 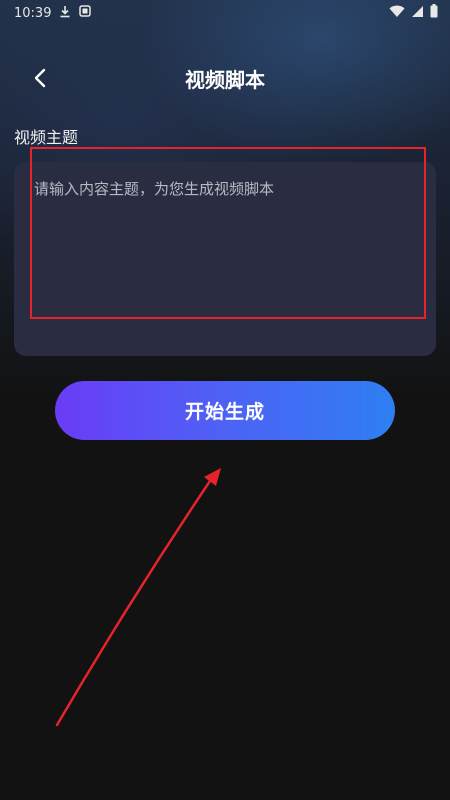 I want to click on cellular-signal-icon, so click(x=417, y=13).